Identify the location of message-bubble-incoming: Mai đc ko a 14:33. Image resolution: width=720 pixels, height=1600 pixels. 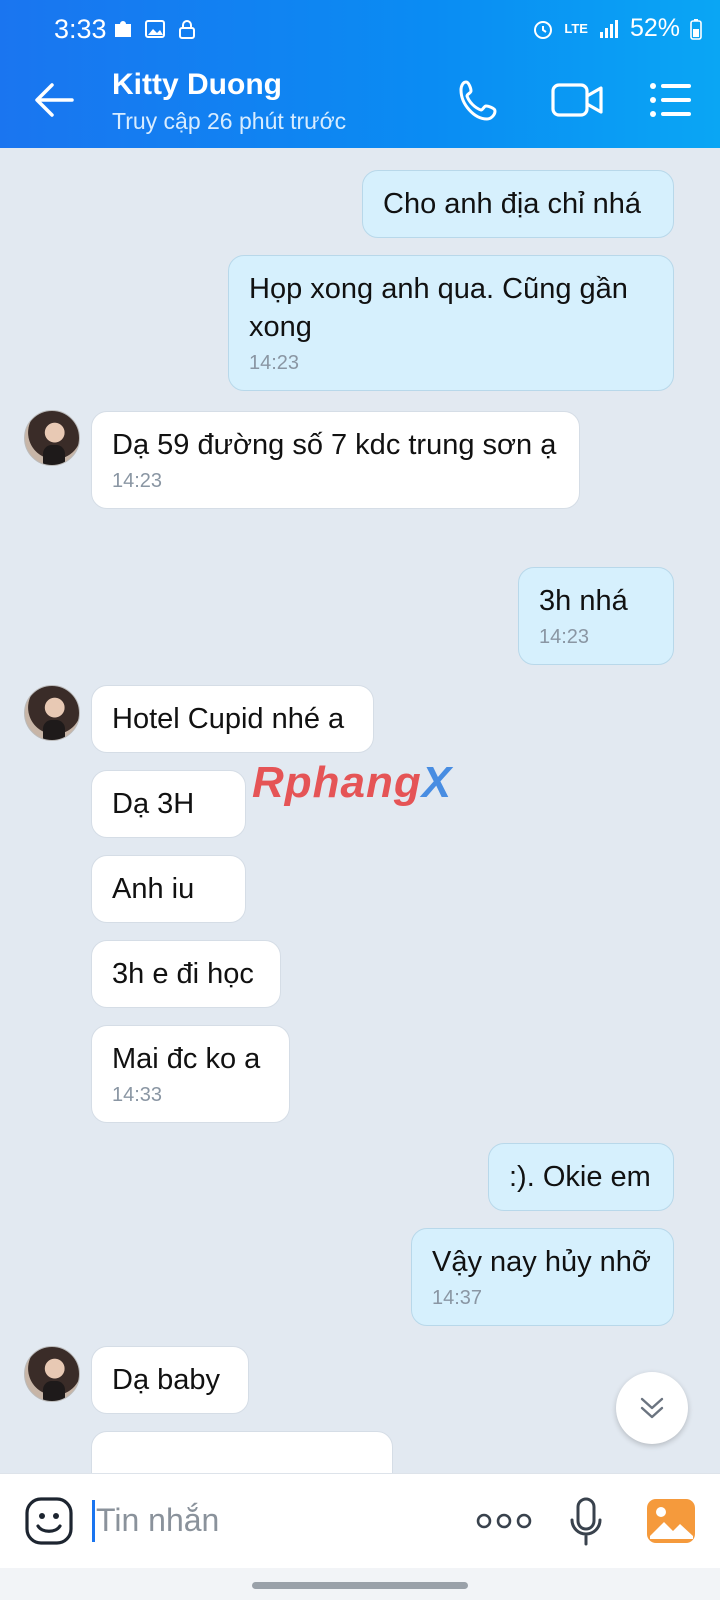
(190, 1074).